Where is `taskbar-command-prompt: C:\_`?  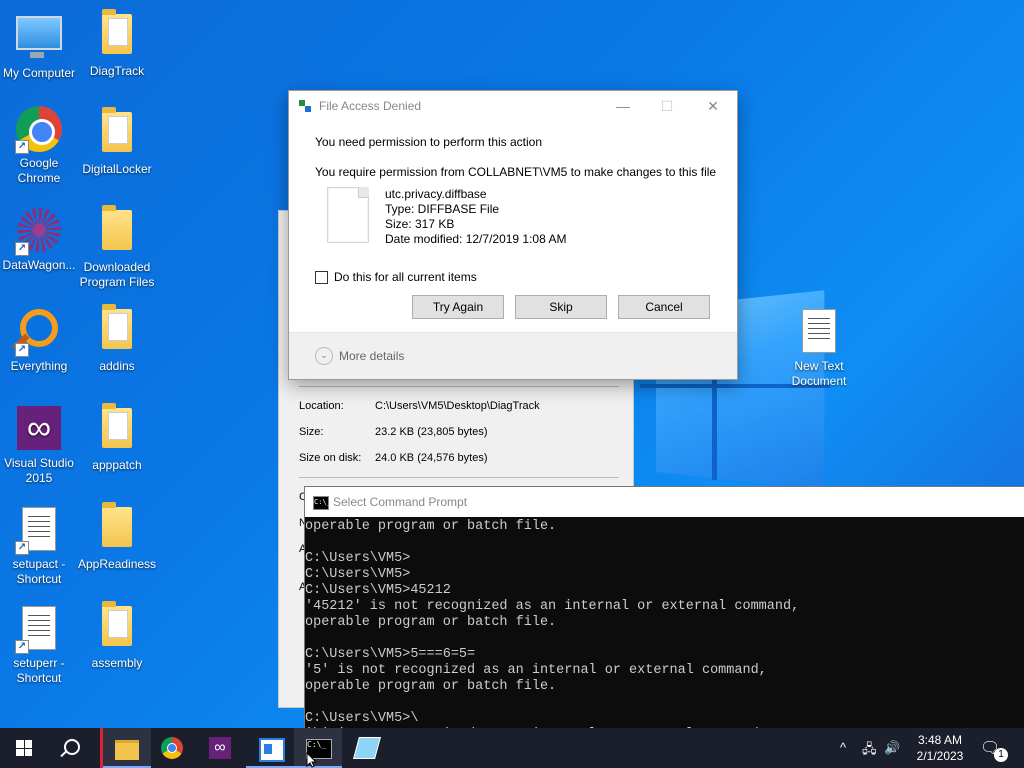
taskbar-command-prompt: C:\_ is located at coordinates (318, 748).